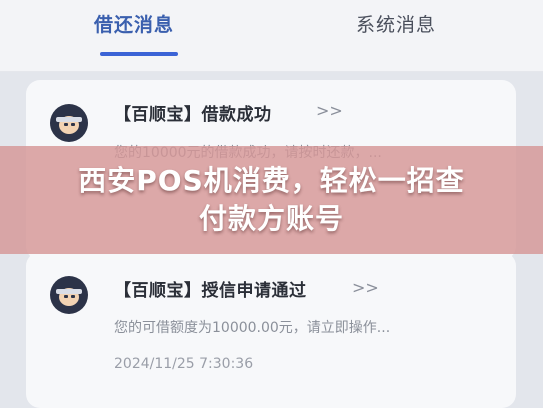  I want to click on active-tab-indicator, so click(139, 54).